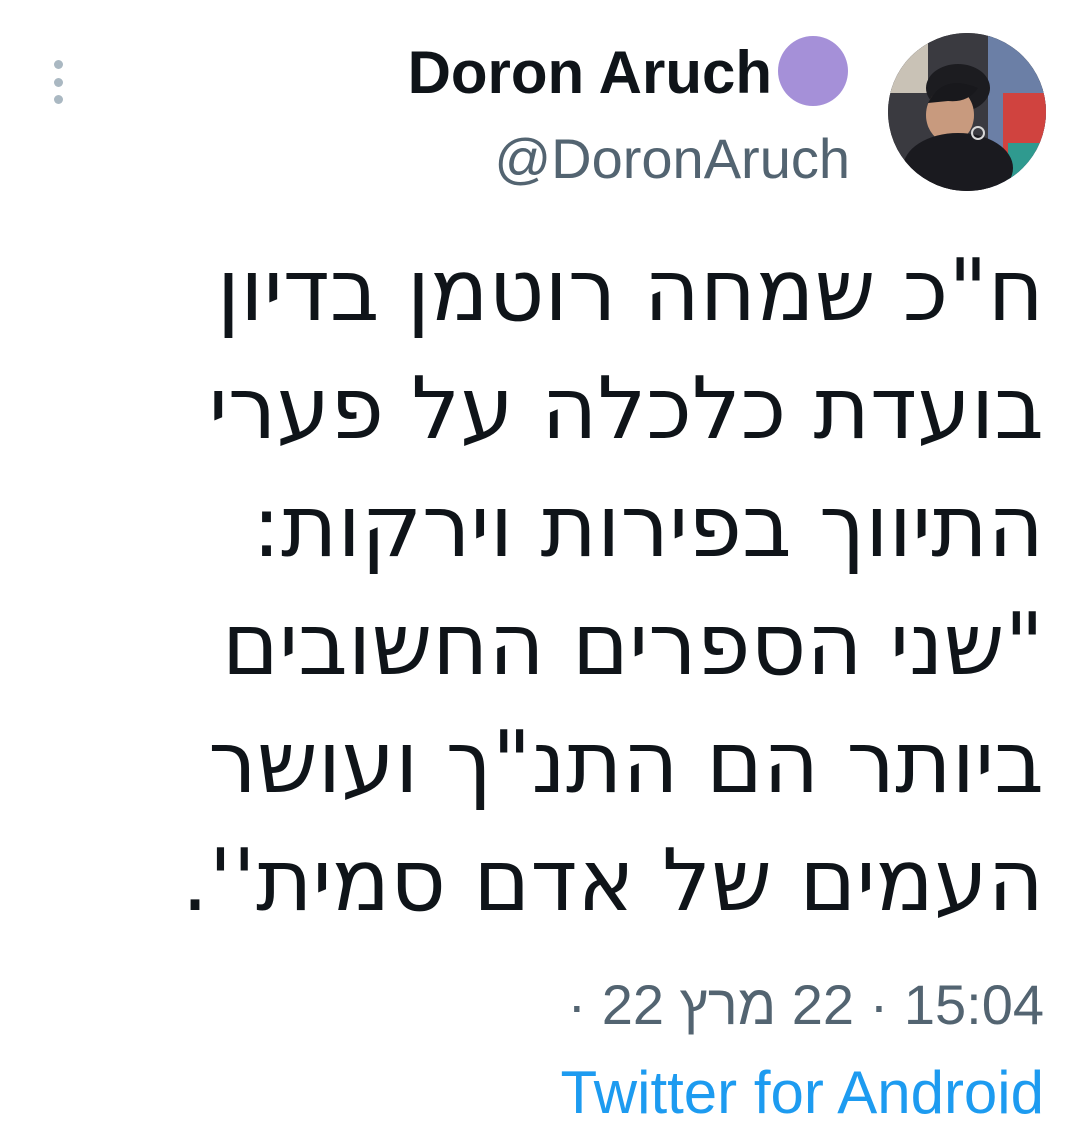 This screenshot has height=1147, width=1080. What do you see at coordinates (626, 409) in the screenshot?
I see `tweet-line: בועדת כלכלה על פערי` at bounding box center [626, 409].